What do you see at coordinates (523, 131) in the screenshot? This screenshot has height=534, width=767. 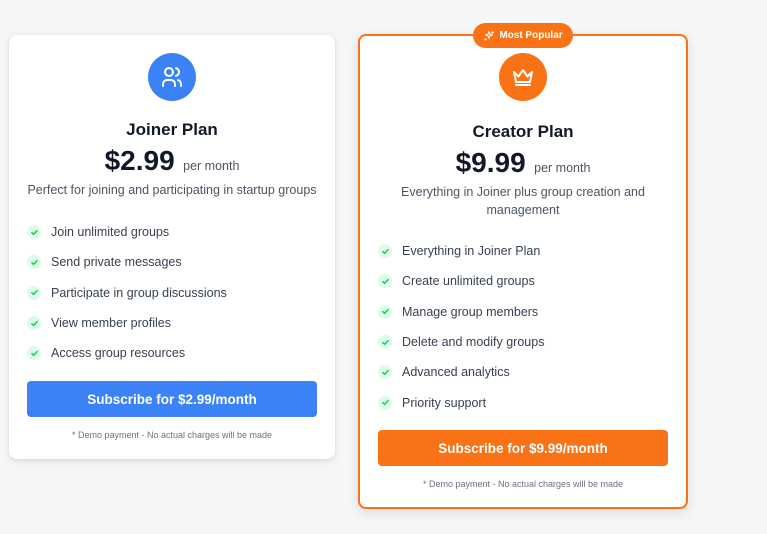 I see `plan-title: Creator Plan` at bounding box center [523, 131].